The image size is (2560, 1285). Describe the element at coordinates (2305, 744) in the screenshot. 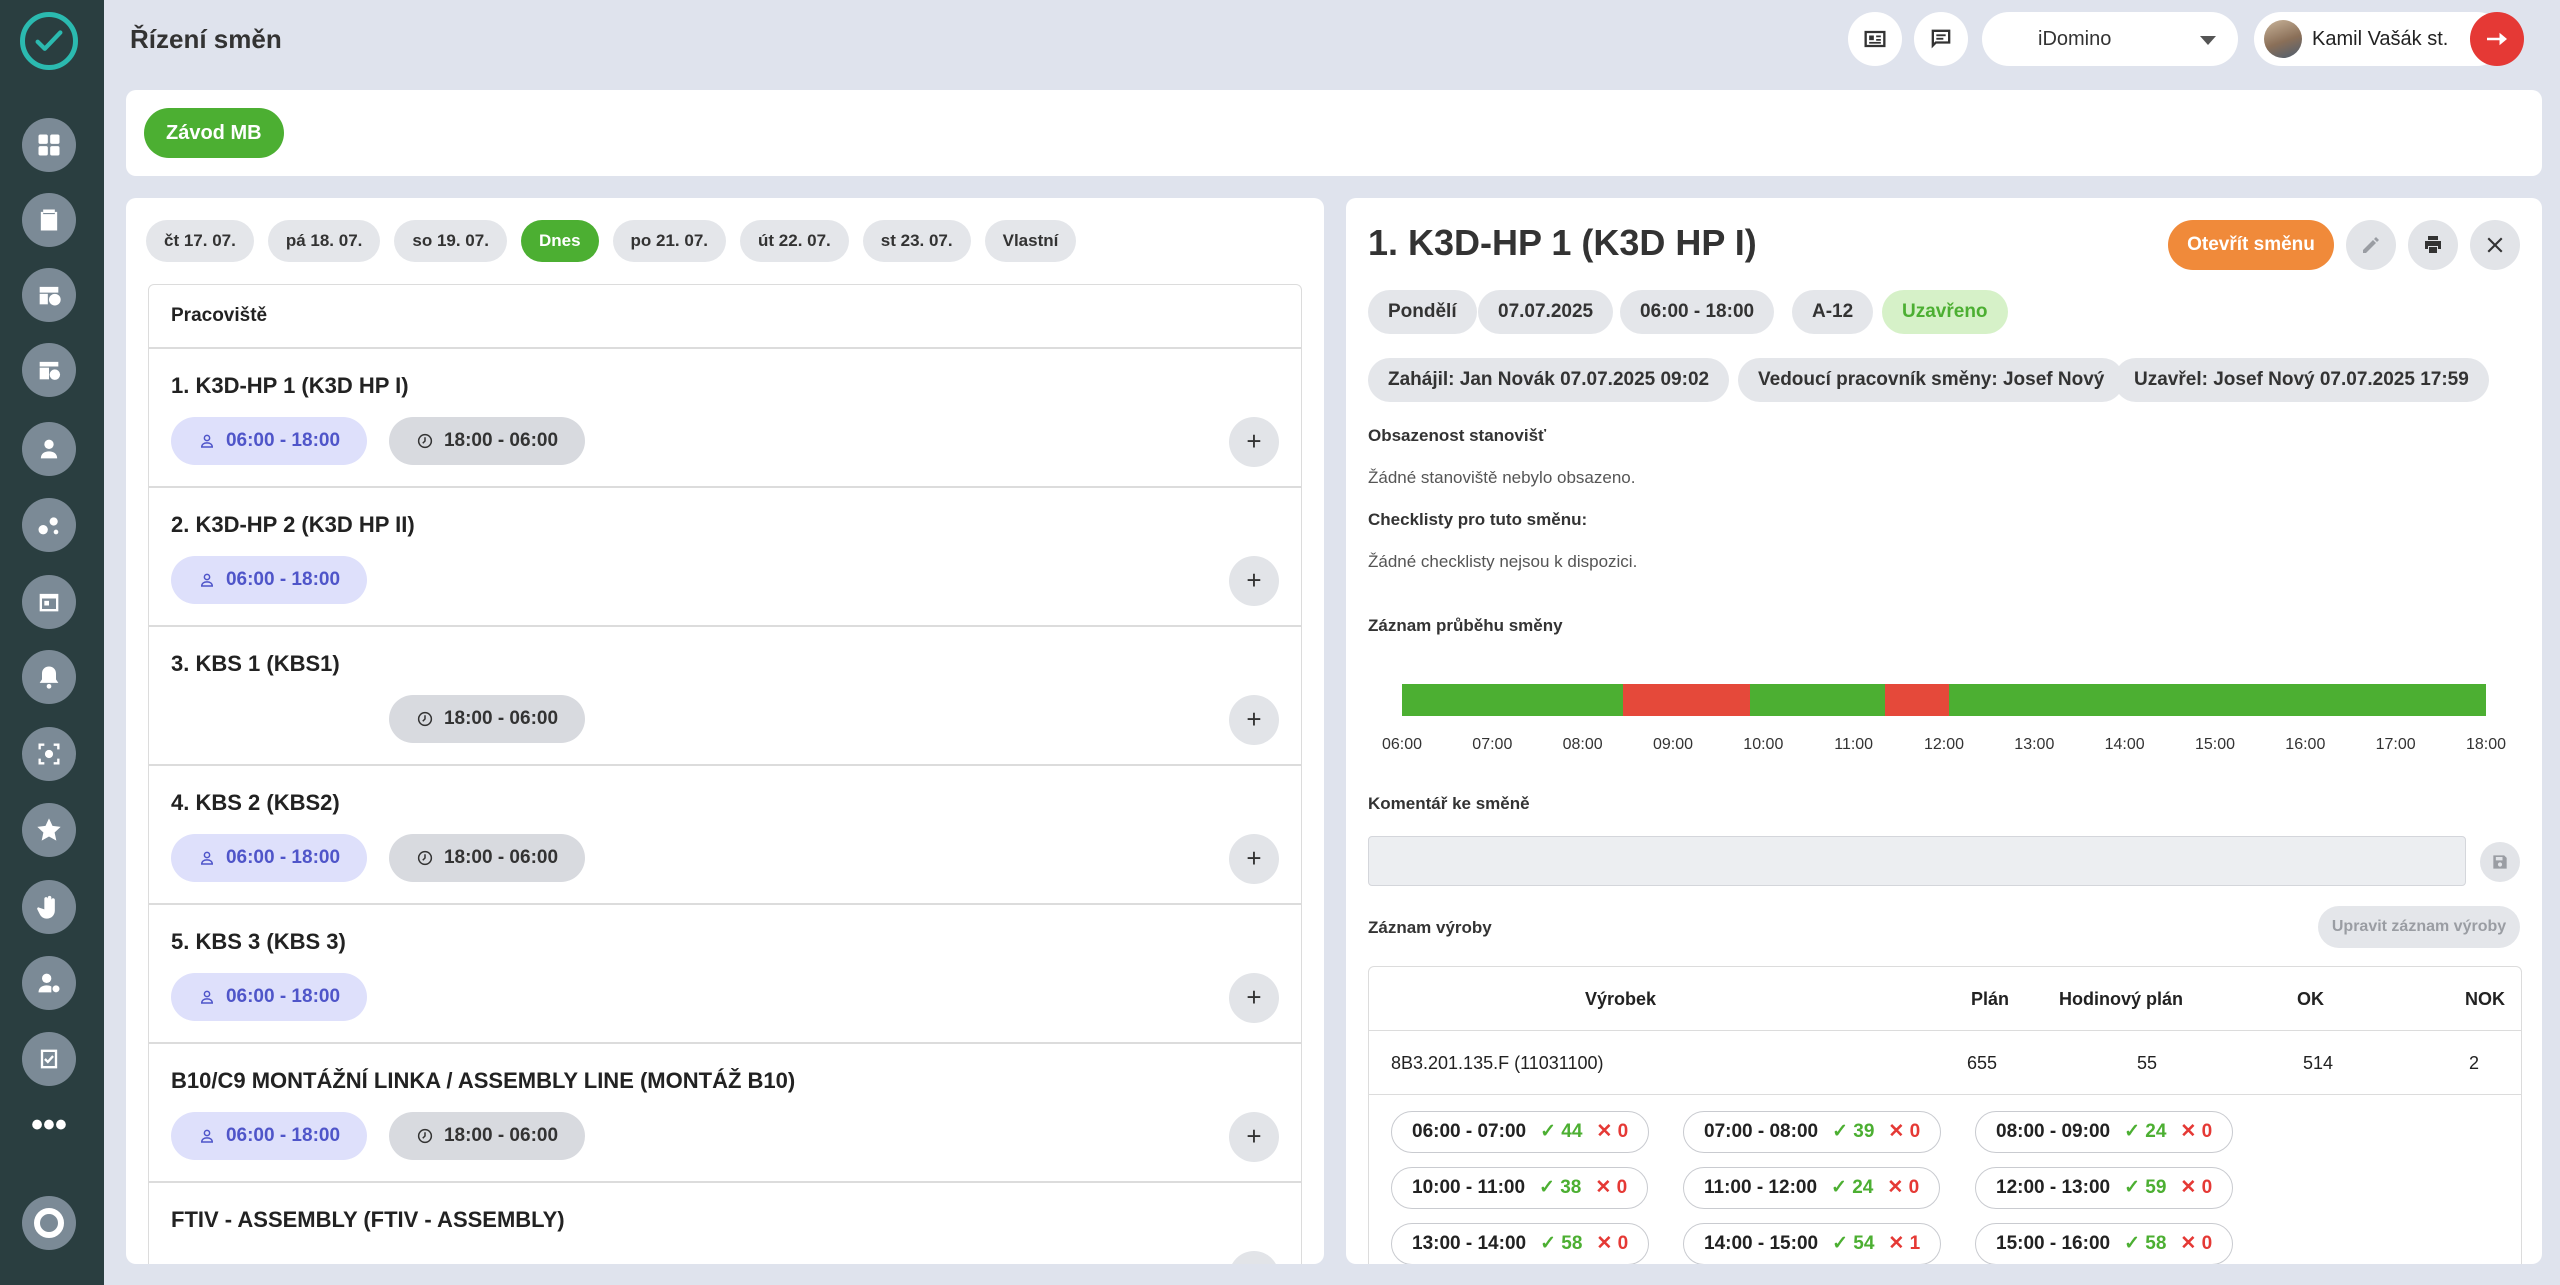

I see `timeline-tick-label: 16:00` at that location.